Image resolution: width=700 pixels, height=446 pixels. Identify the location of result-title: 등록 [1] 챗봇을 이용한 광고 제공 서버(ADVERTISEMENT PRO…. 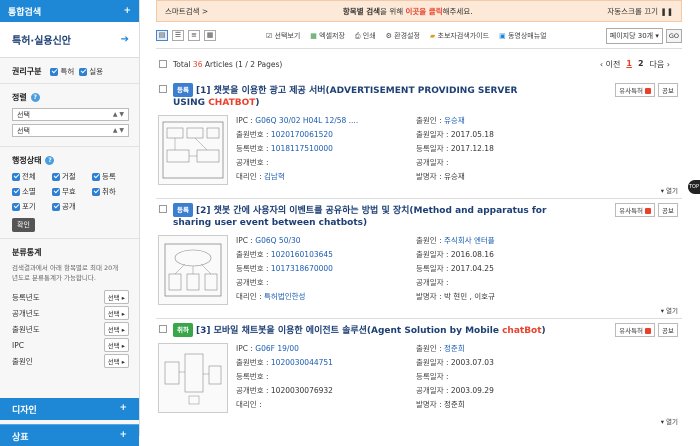
(360, 96).